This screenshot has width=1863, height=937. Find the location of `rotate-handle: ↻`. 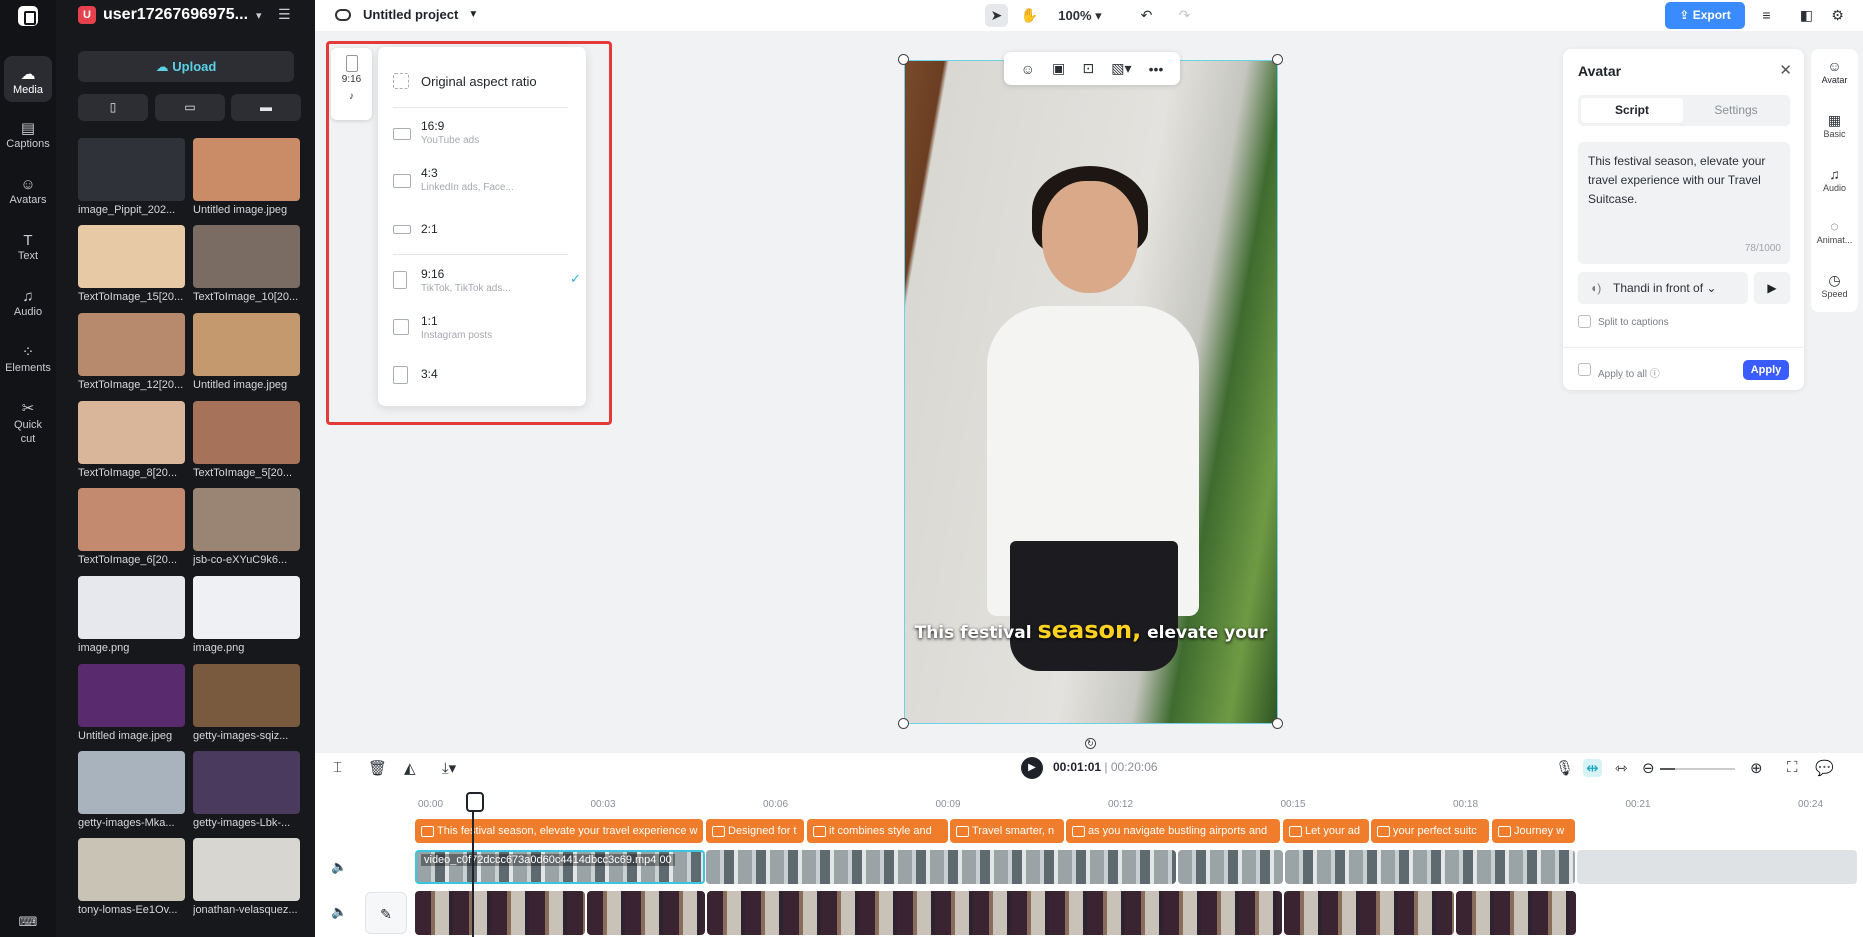

rotate-handle: ↻ is located at coordinates (1090, 743).